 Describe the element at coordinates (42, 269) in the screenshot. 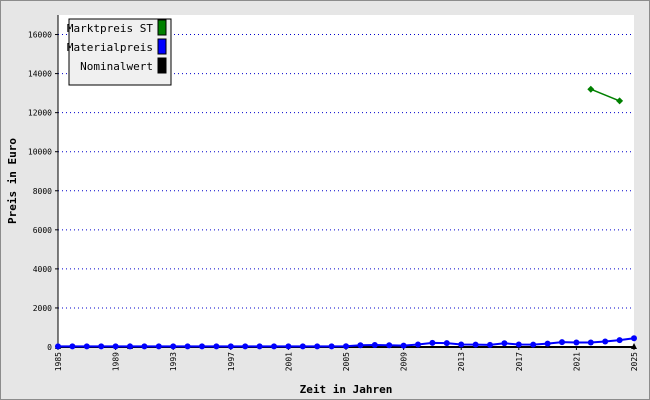

I see `y-tick-label: 4000` at that location.